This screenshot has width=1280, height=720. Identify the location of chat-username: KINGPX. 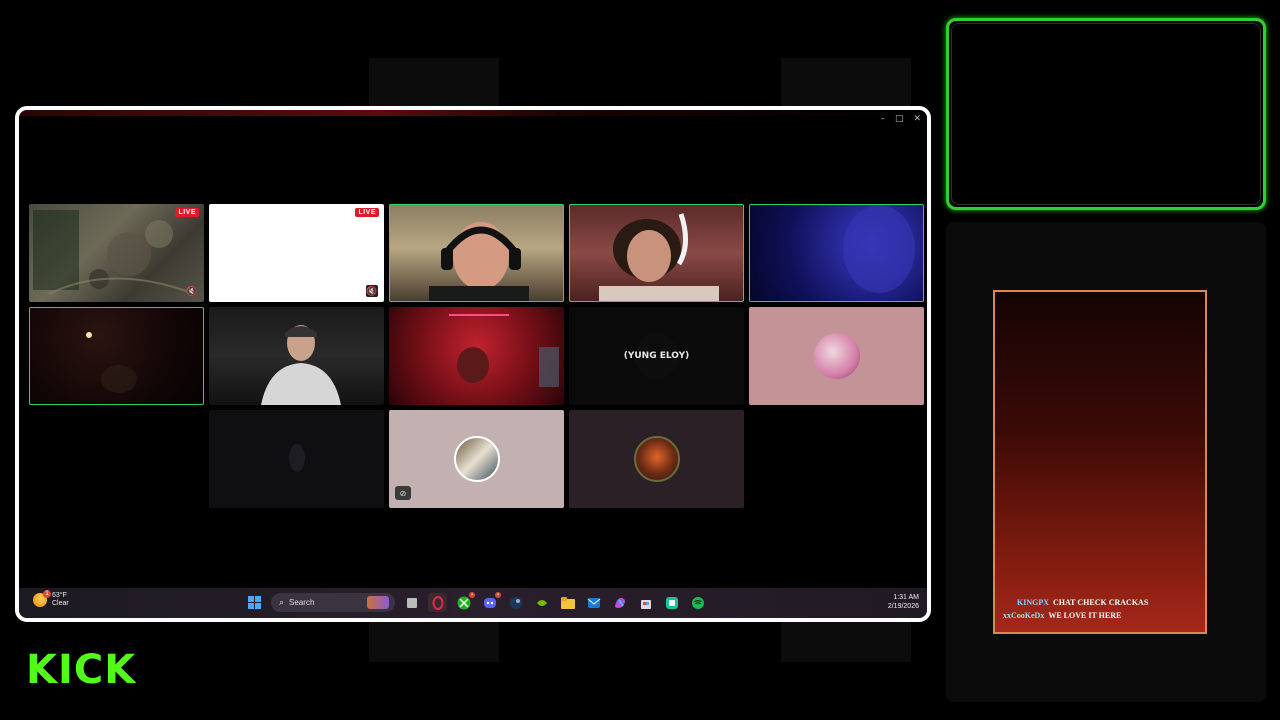
(1033, 602).